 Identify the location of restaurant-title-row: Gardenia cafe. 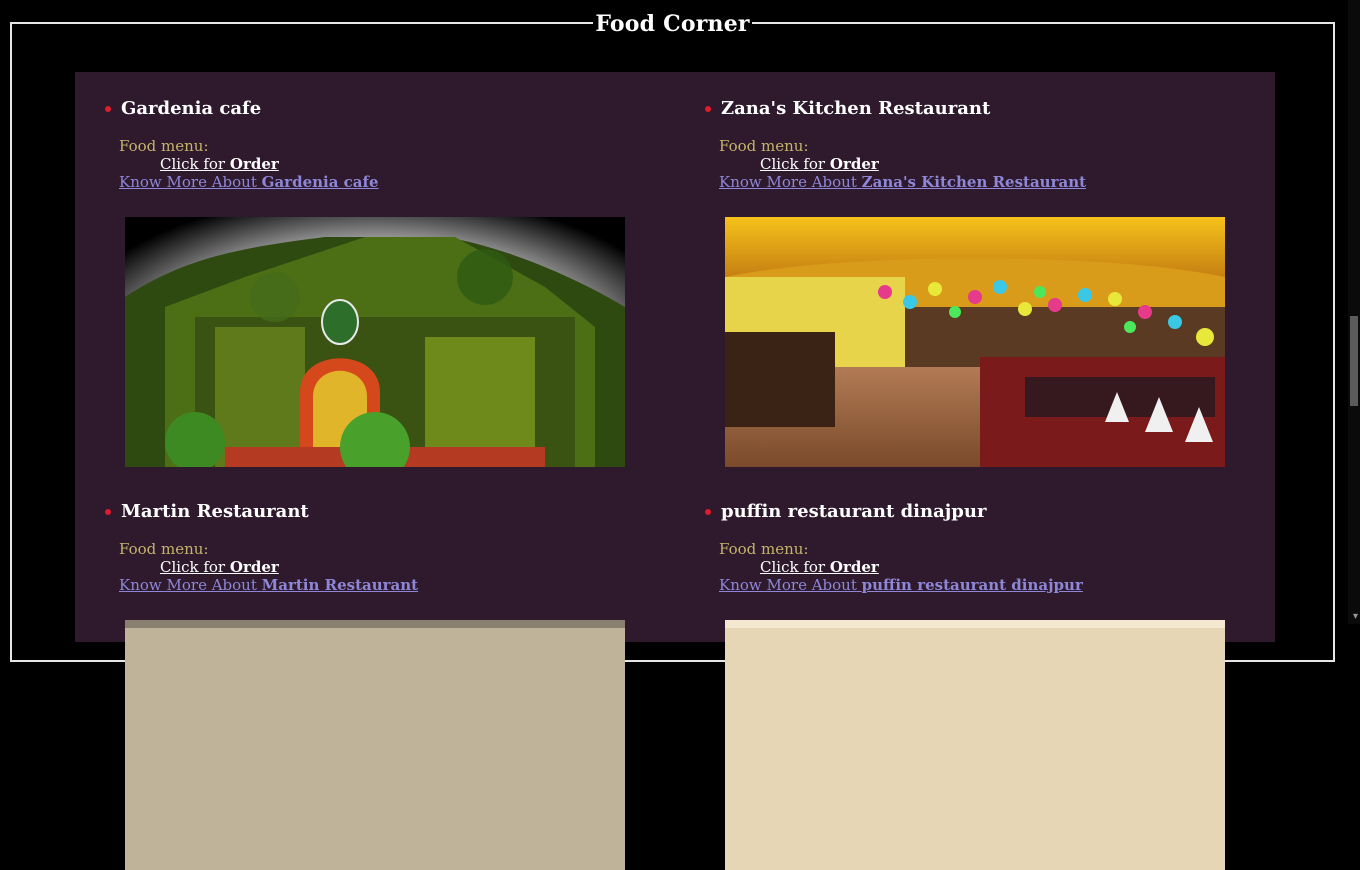
(183, 108).